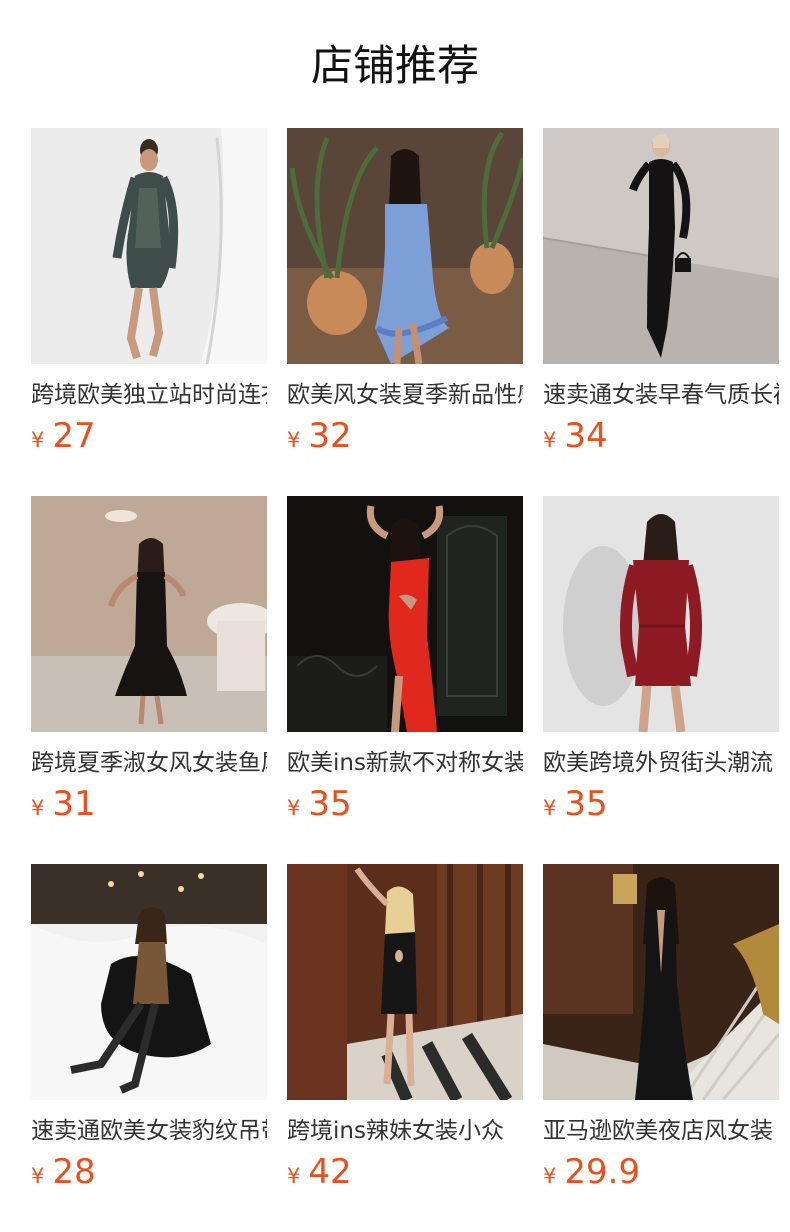 The height and width of the screenshot is (1232, 790). I want to click on product-price: ¥42, so click(405, 1172).